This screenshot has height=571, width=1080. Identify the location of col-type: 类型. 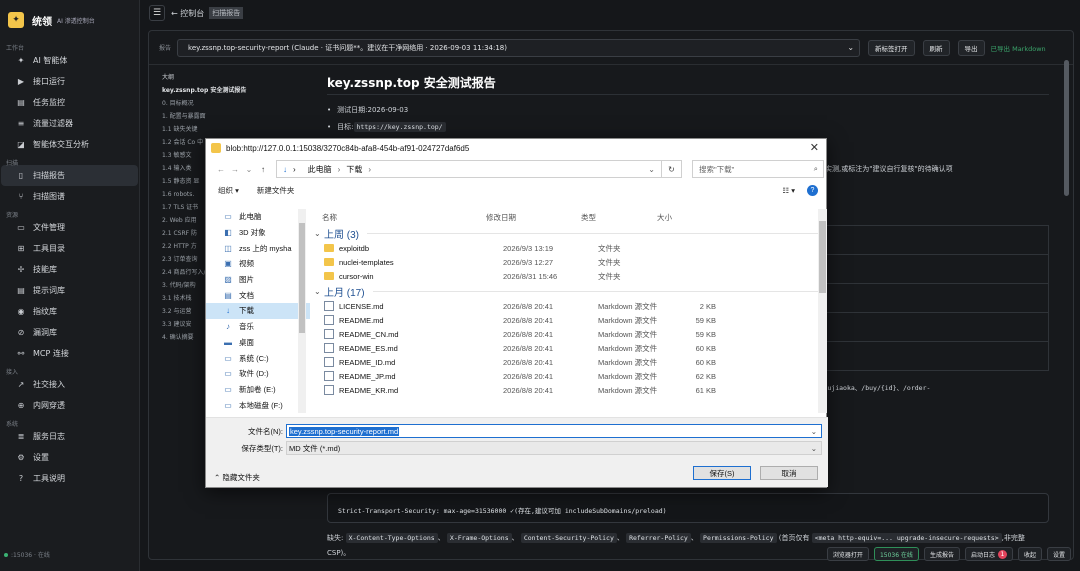
(619, 217).